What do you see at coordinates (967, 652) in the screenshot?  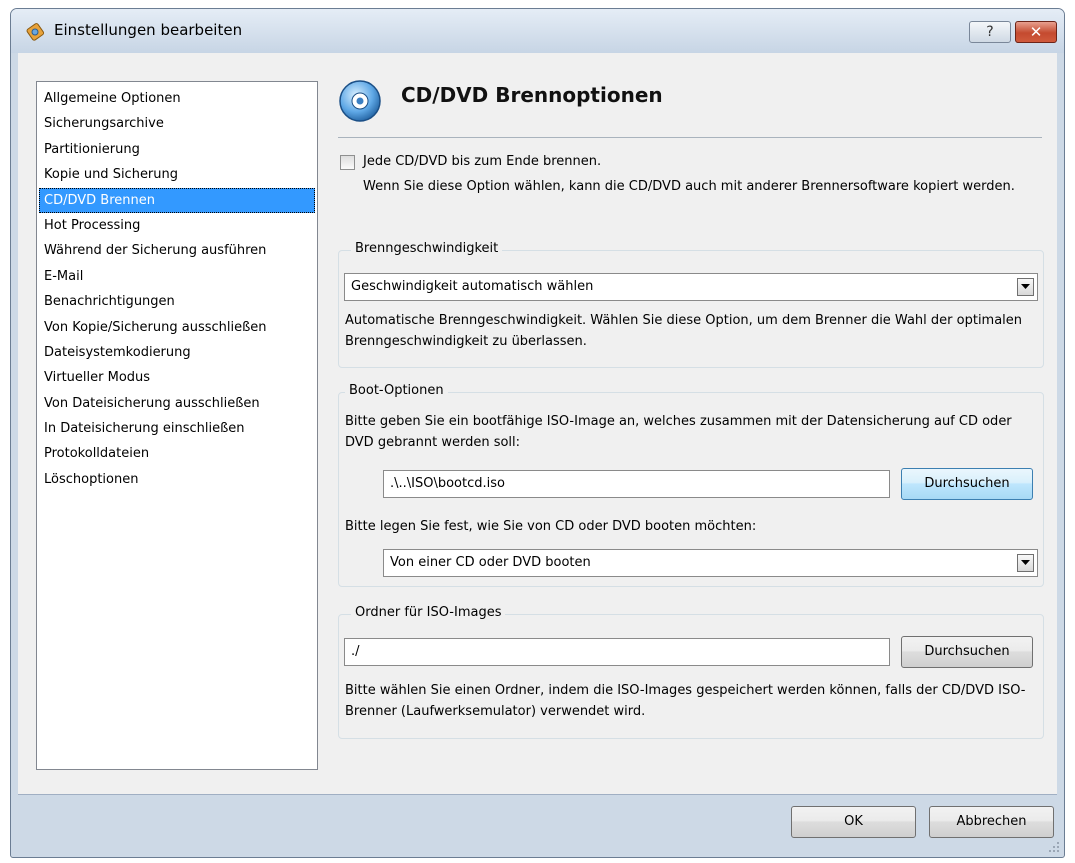 I see `iso-folder-browse-button: Durchsuchen` at bounding box center [967, 652].